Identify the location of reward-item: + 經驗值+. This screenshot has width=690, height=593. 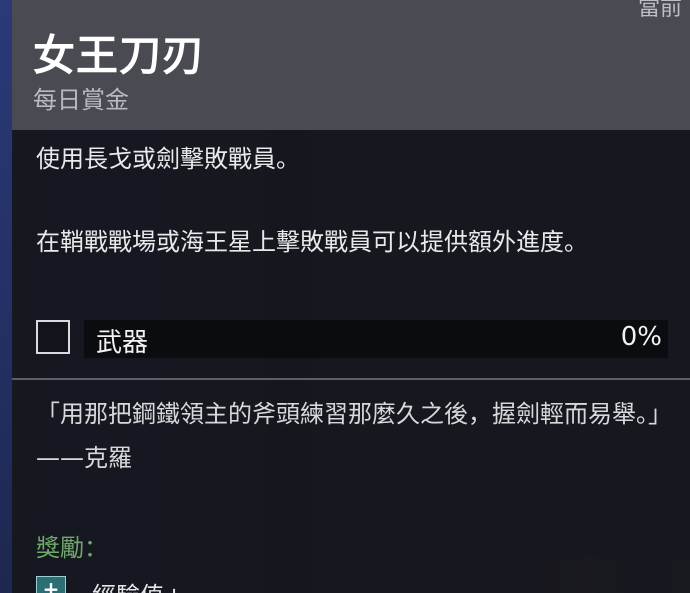
(236, 584).